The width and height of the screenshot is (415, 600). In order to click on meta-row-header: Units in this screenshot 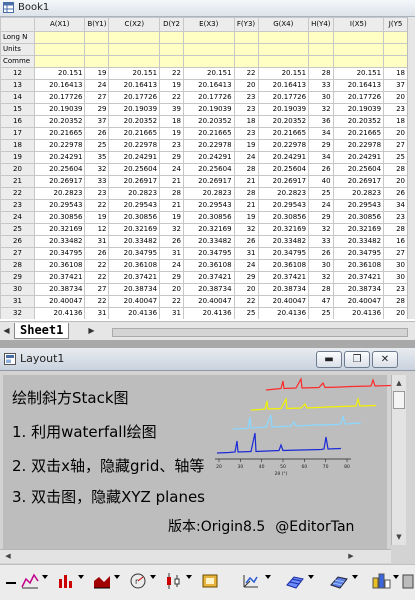, I will do `click(17, 49)`.